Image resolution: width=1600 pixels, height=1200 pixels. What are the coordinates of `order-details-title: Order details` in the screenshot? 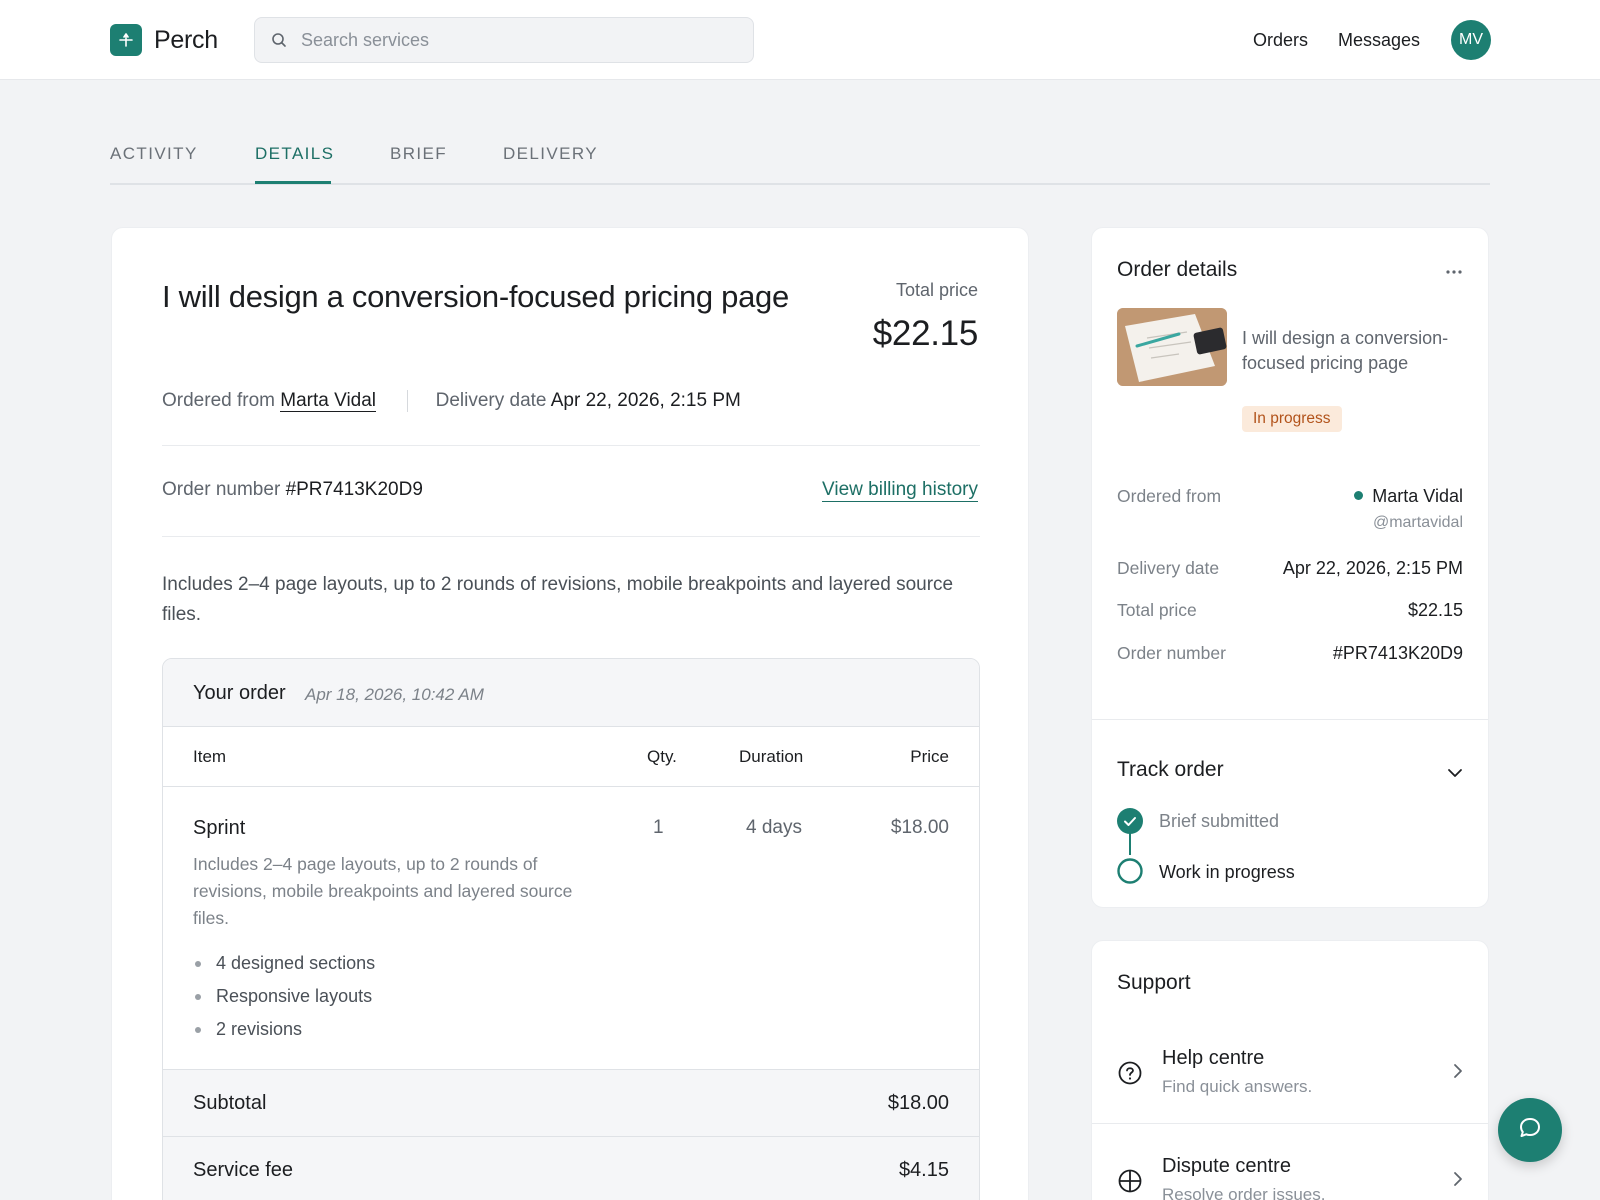 It's located at (1177, 269).